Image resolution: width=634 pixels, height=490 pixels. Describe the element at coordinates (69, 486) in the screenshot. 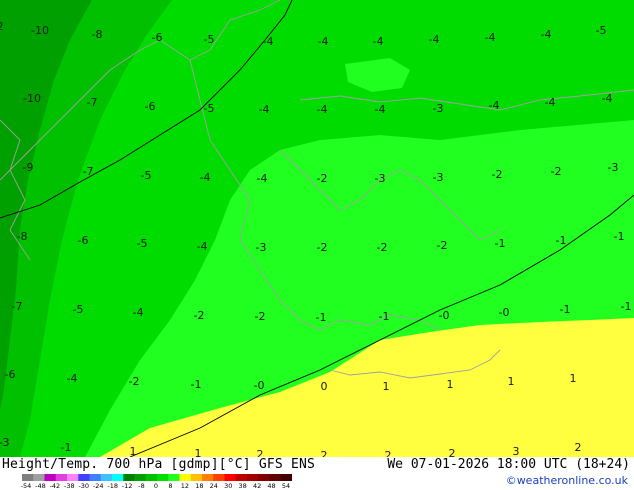

I see `color-scale-tick: -38` at that location.